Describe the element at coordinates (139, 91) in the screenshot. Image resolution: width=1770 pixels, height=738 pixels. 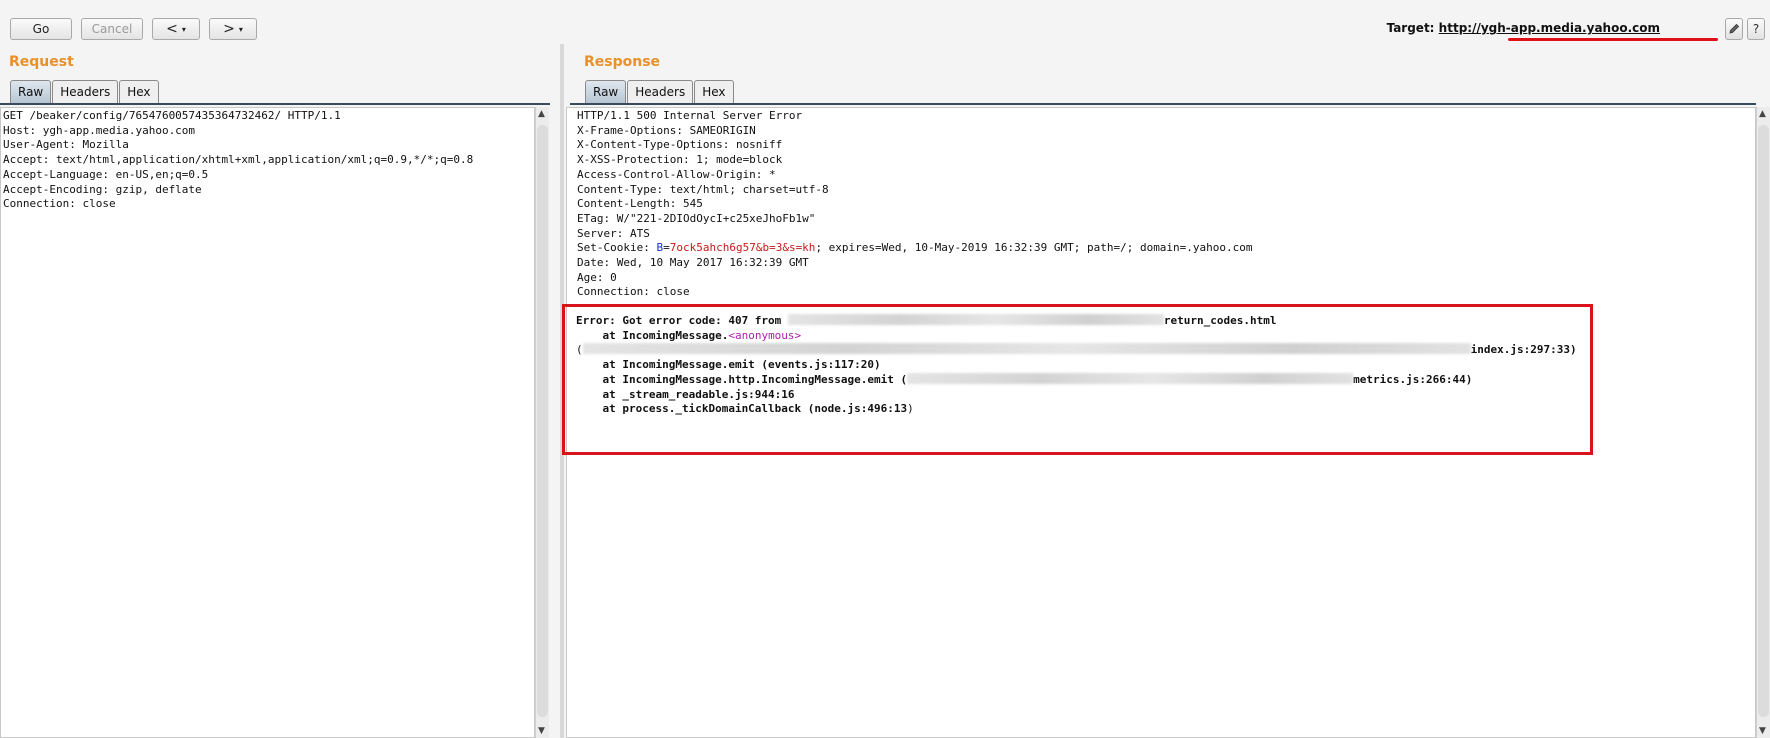
I see `request-tab-hex: Hex` at that location.